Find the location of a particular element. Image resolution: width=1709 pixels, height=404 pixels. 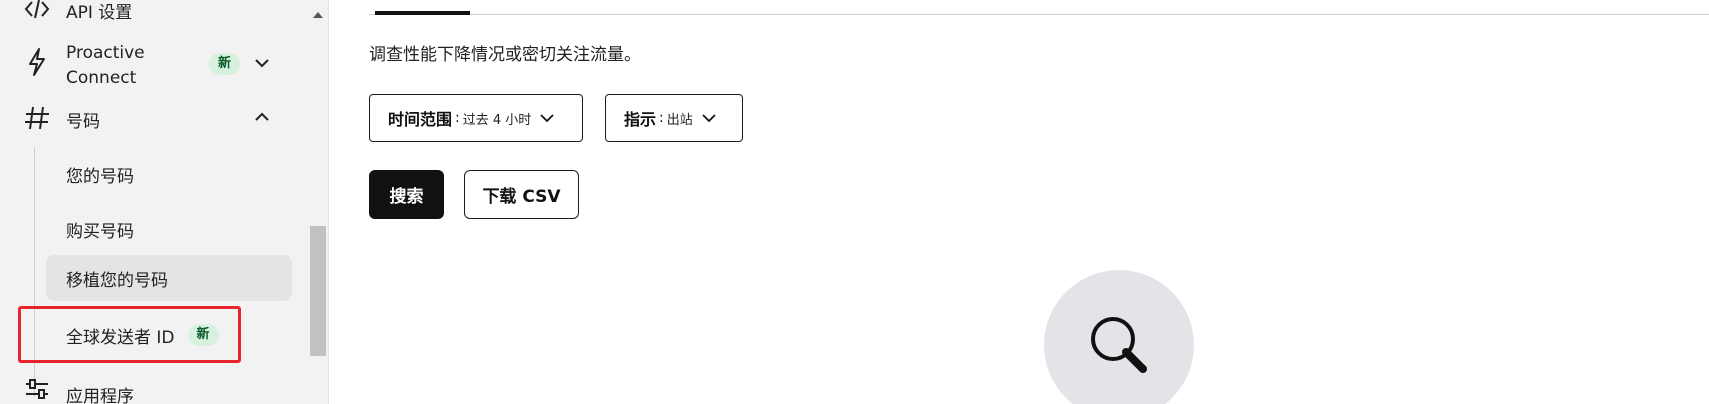

search-icon is located at coordinates (1119, 345).